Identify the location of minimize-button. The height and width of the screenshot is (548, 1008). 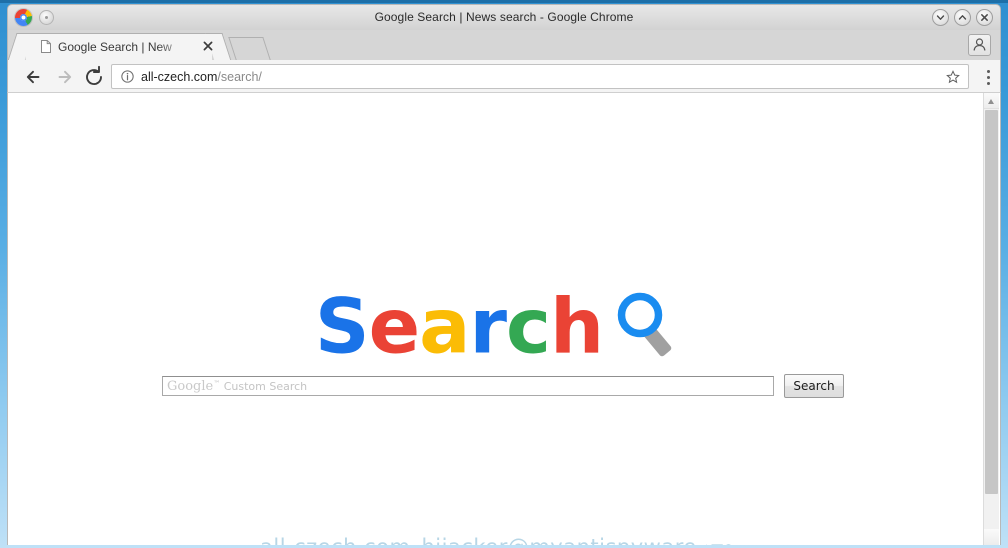
(940, 17).